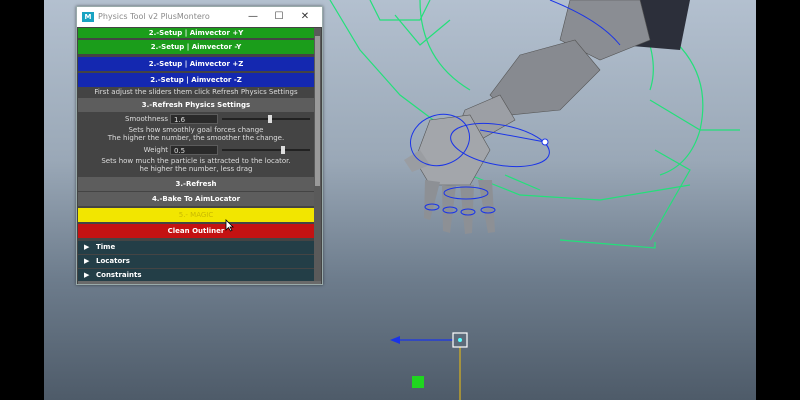  What do you see at coordinates (154, 16) in the screenshot?
I see `window-title: Physics Tool v2 PlusMontero` at bounding box center [154, 16].